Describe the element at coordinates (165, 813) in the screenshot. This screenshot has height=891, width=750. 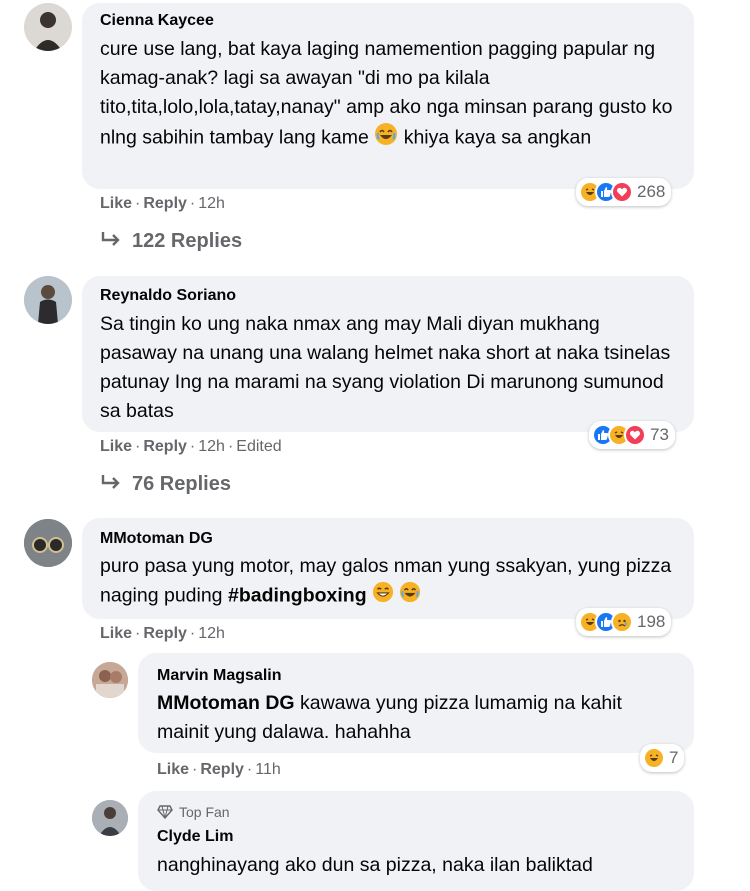
I see `top-fan-icon` at that location.